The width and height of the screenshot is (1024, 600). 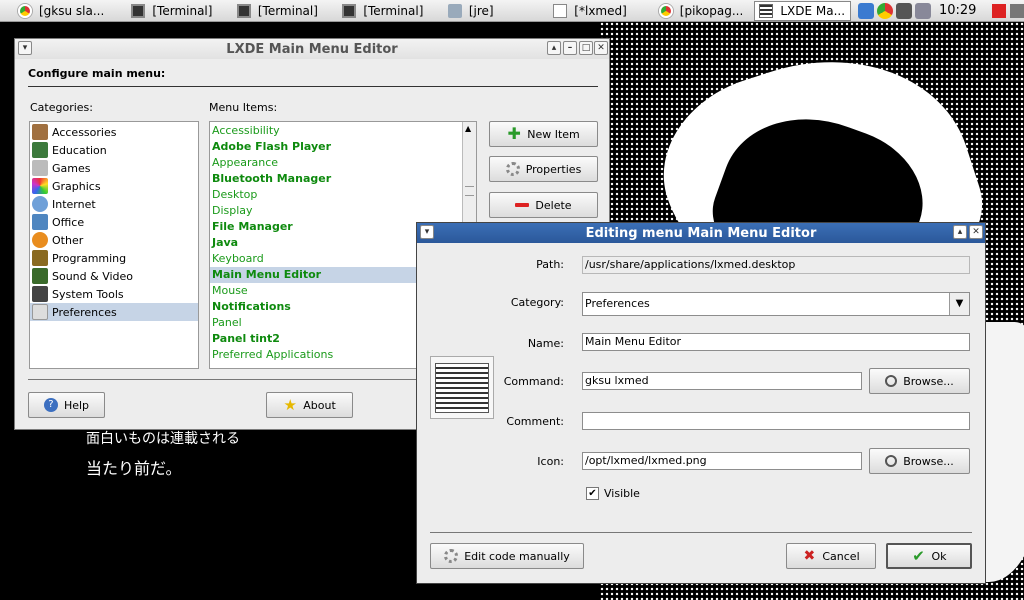 I want to click on comment-label: Comment:, so click(x=535, y=421).